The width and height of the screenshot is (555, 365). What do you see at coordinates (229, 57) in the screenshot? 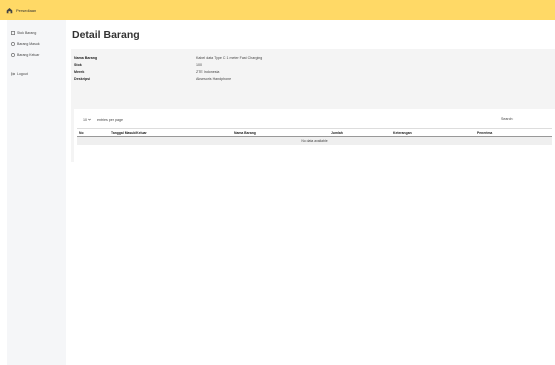
I see `detail-value: Kabel data Type C 1 meter Fast Charging` at bounding box center [229, 57].